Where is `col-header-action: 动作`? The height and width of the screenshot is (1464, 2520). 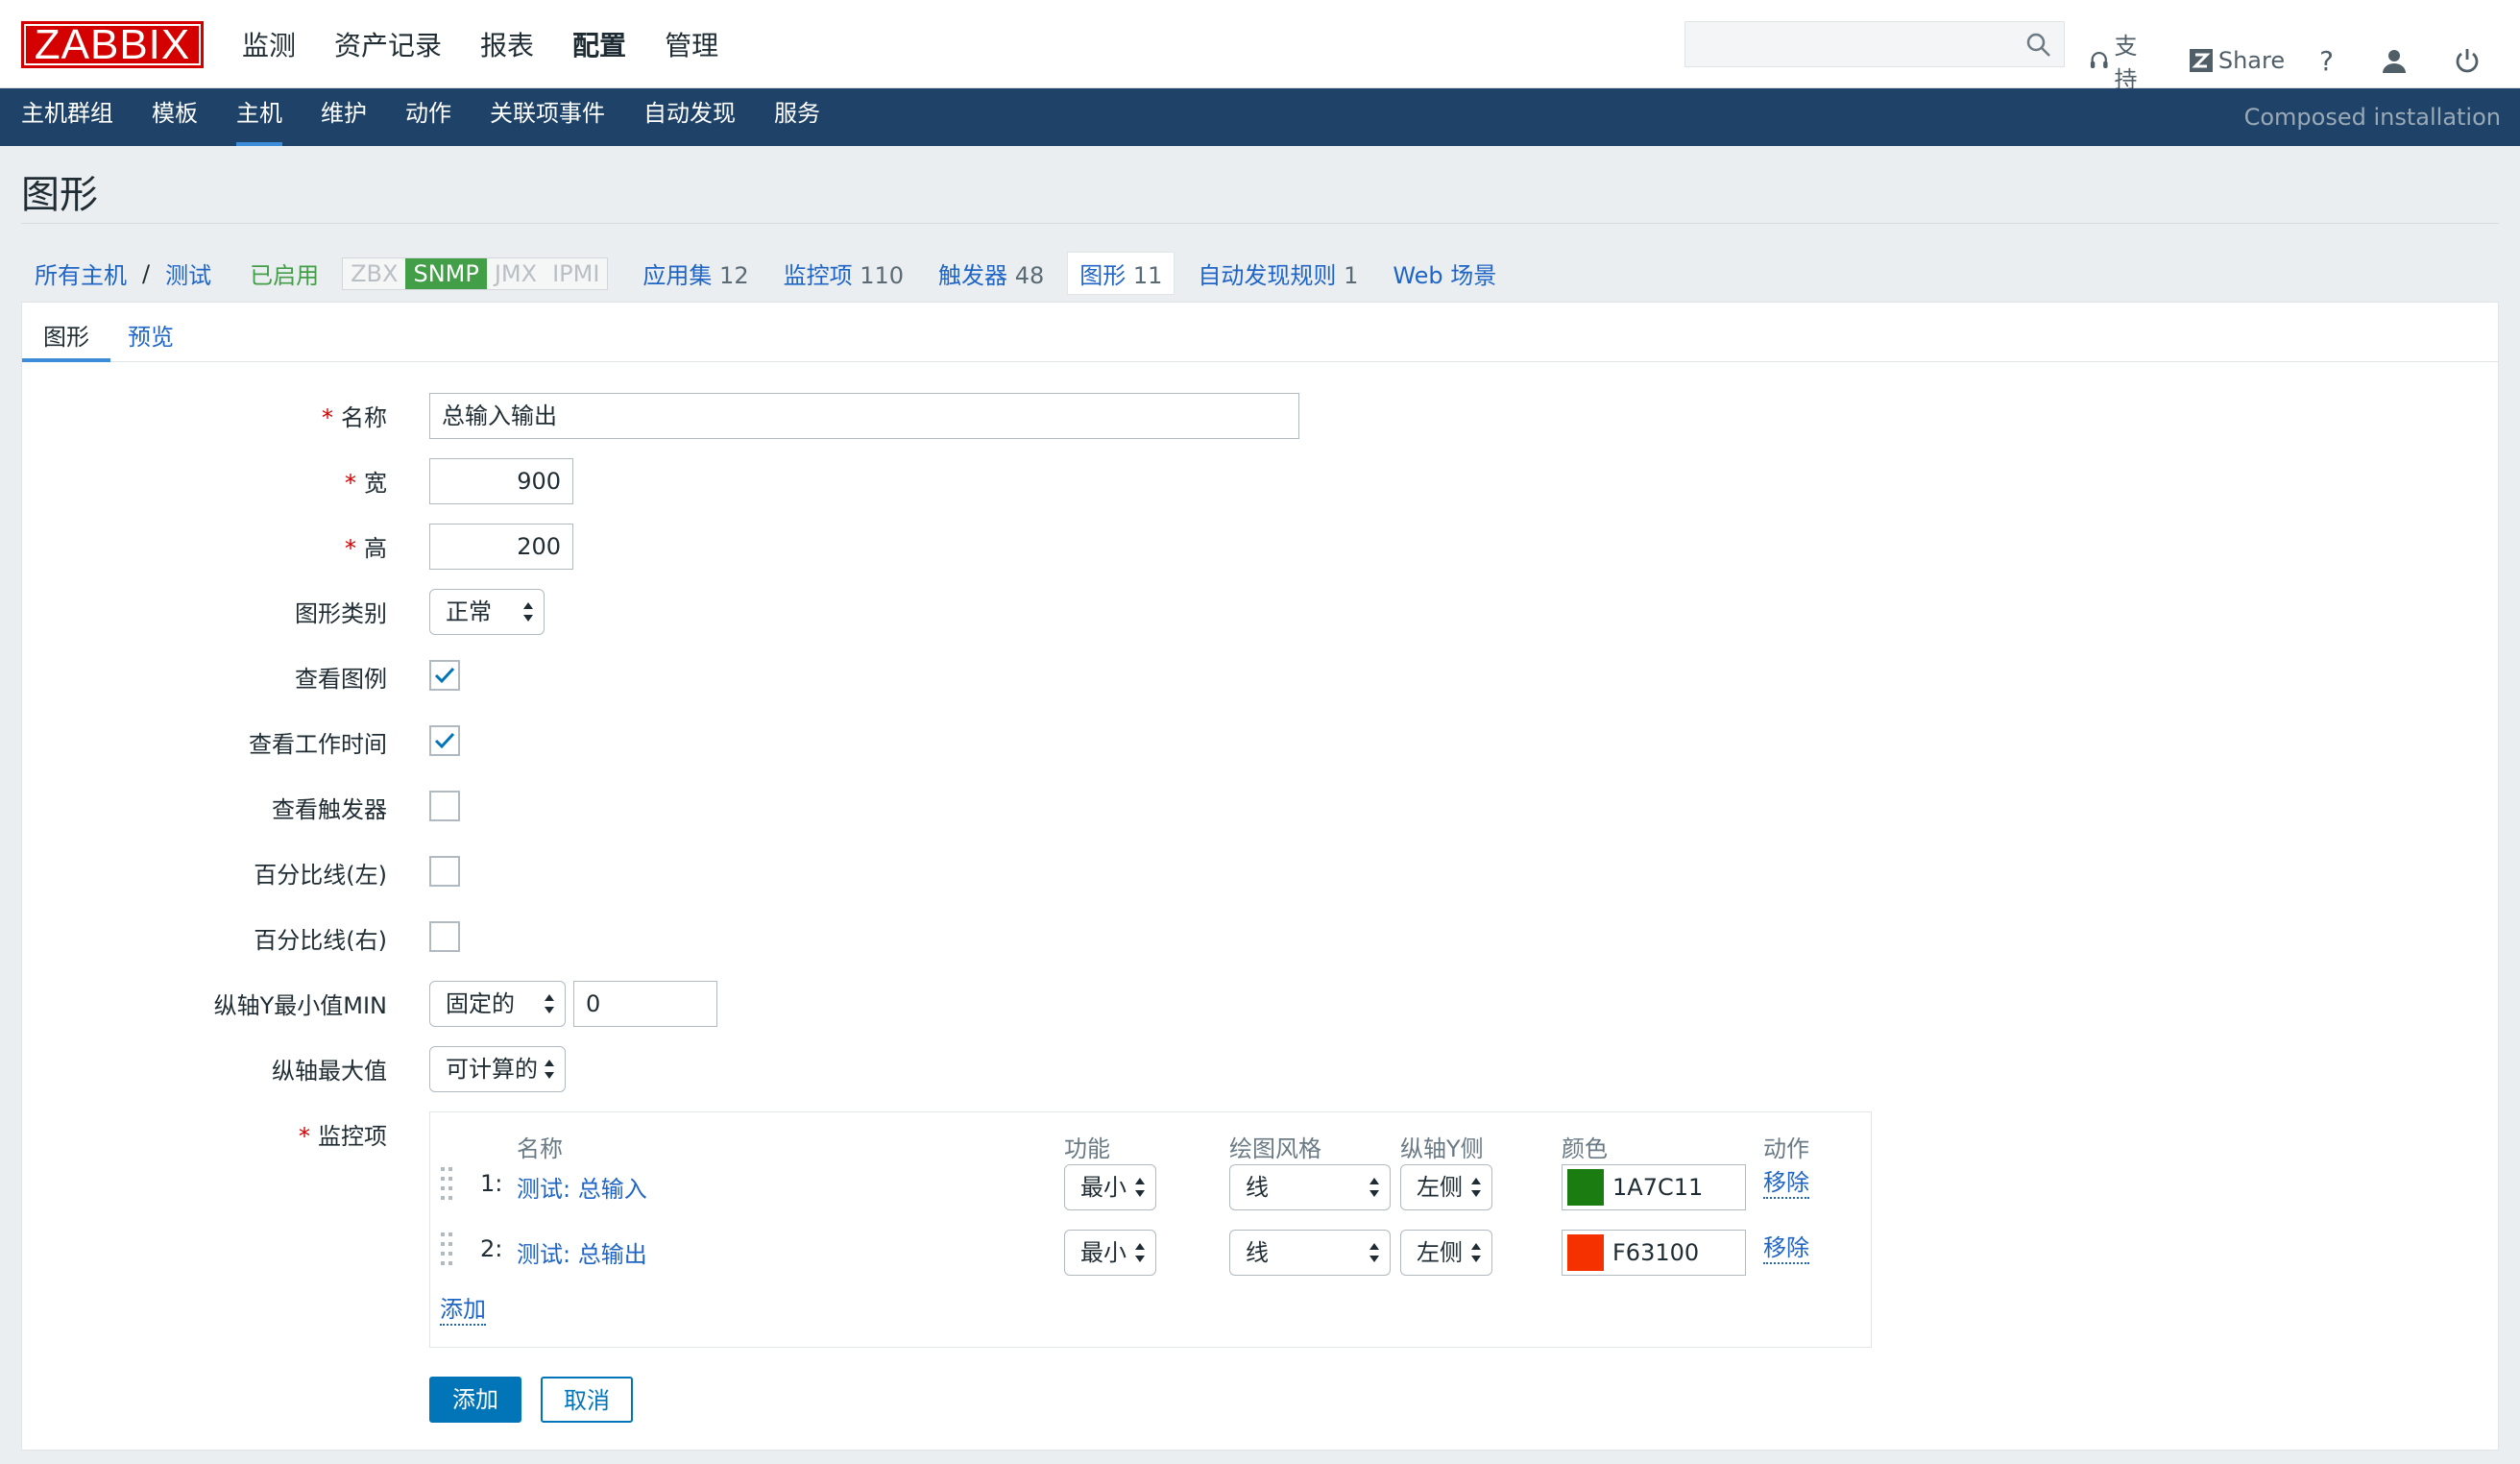 col-header-action: 动作 is located at coordinates (1786, 1148).